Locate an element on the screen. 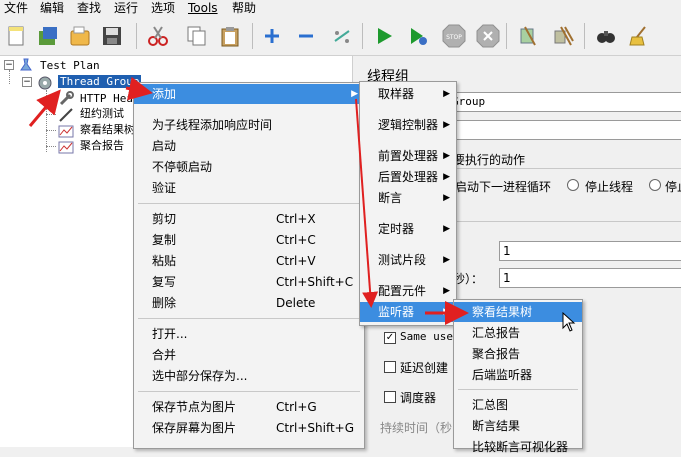 This screenshot has height=457, width=681. menubar: 文件 编辑 查找 运行 选项 Tools 帮助 is located at coordinates (340, 9).